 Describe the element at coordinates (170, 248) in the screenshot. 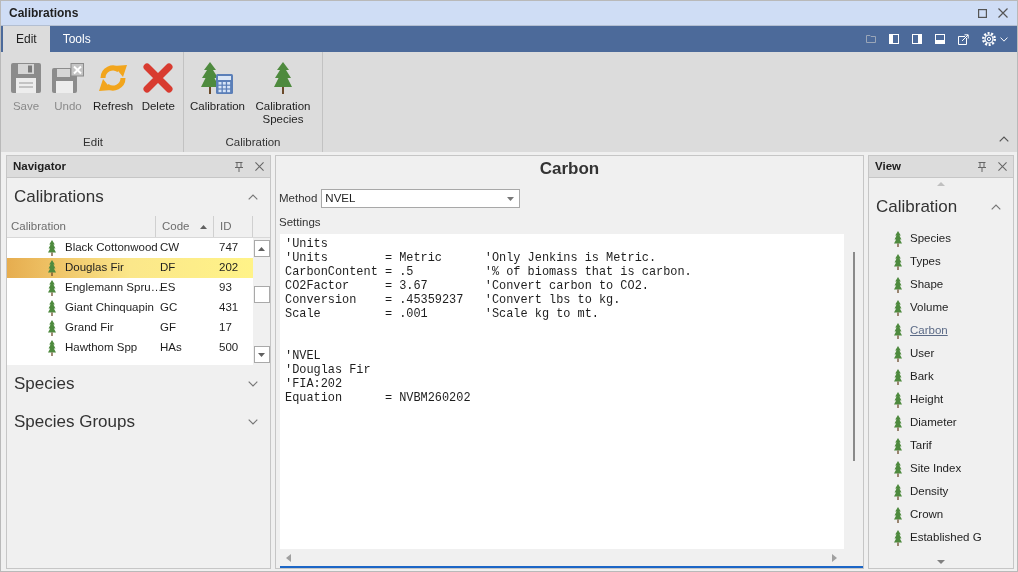

I see `table-cell-text: CW` at that location.